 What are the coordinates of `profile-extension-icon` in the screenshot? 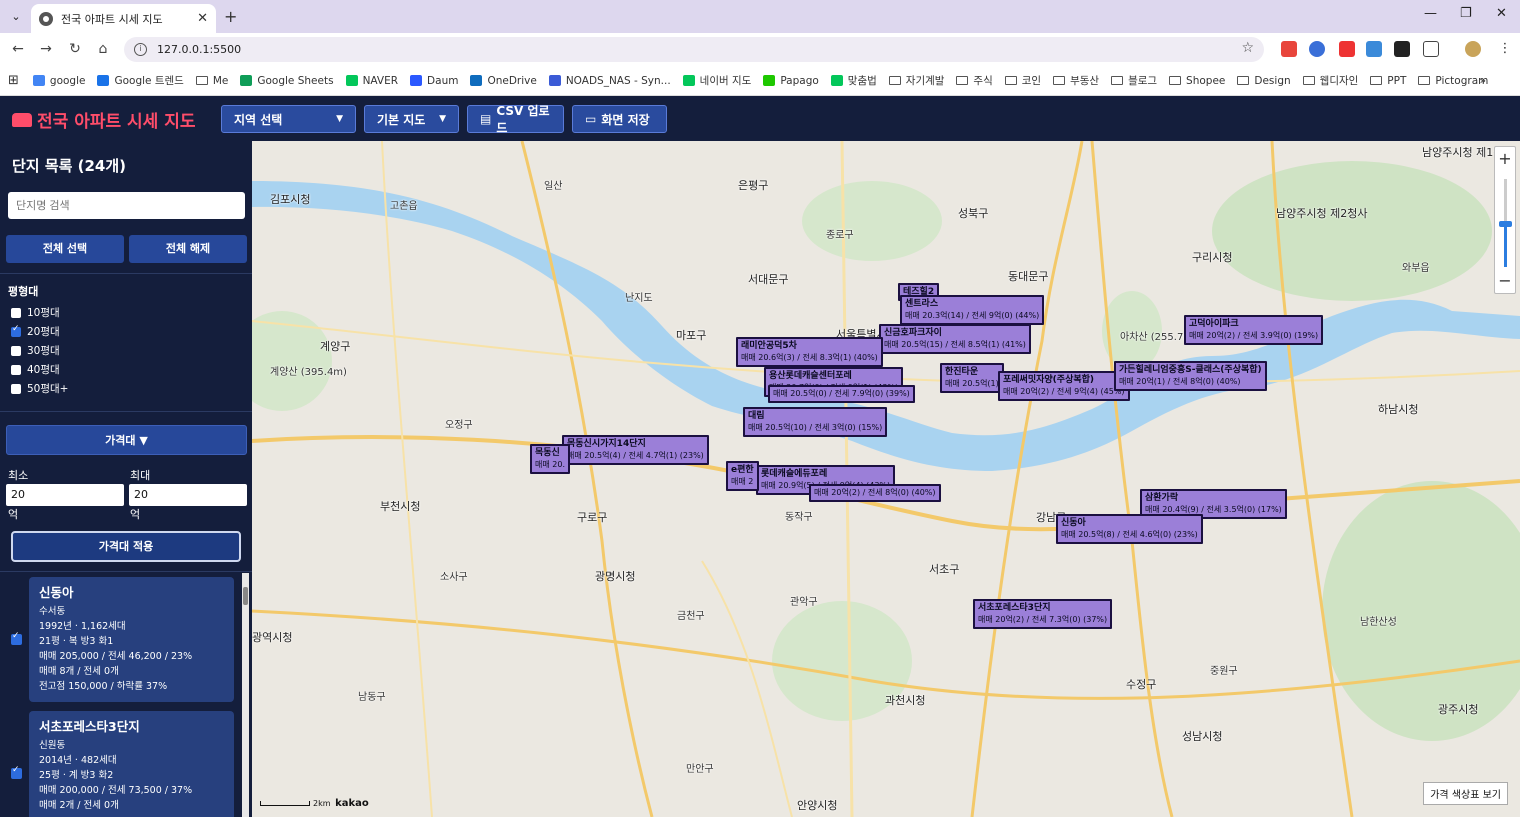 It's located at (1402, 49).